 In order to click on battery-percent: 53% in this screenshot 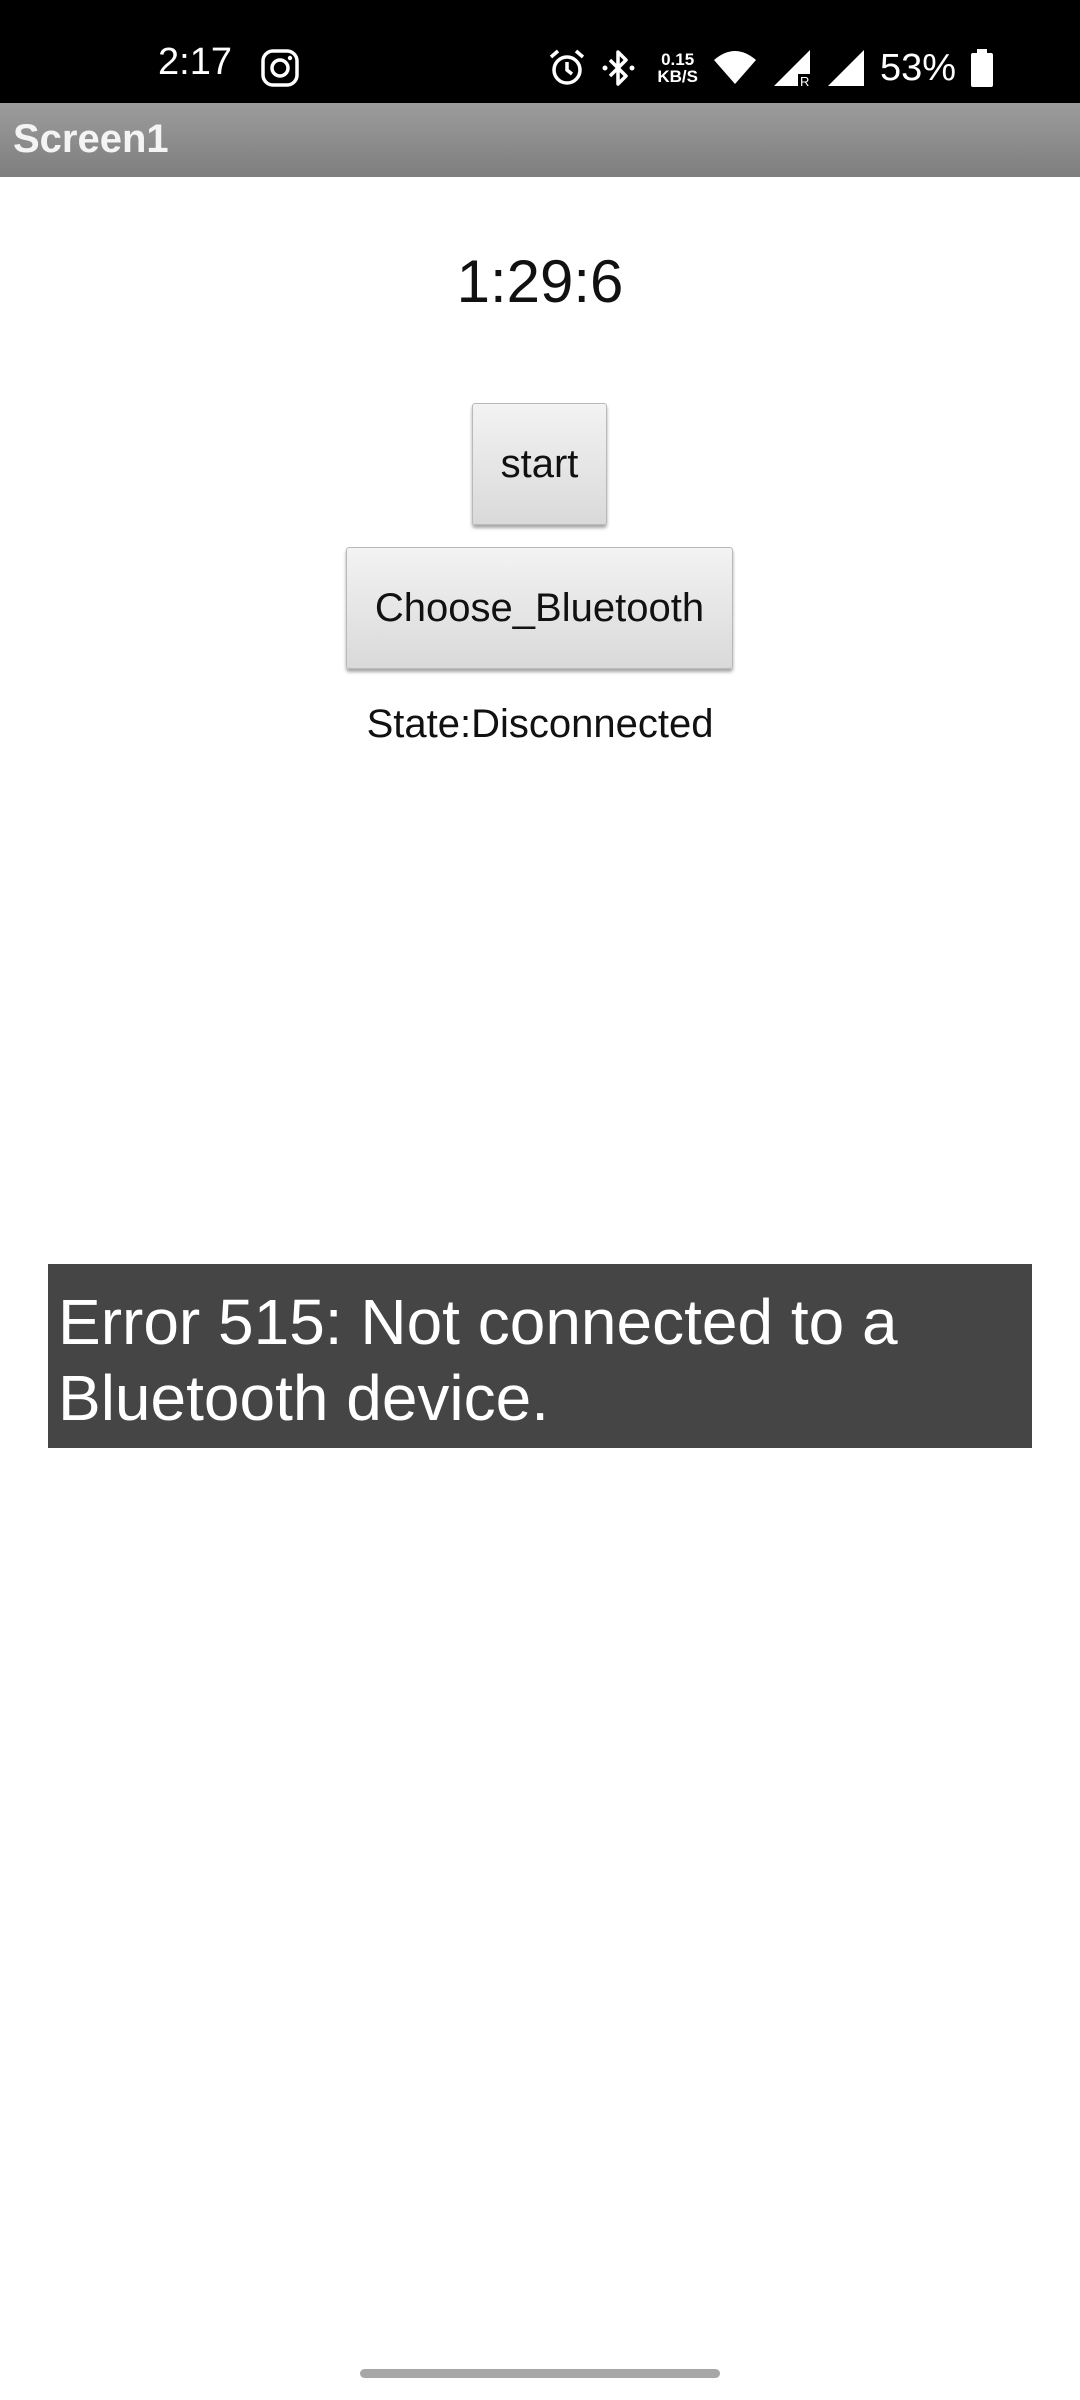, I will do `click(917, 68)`.